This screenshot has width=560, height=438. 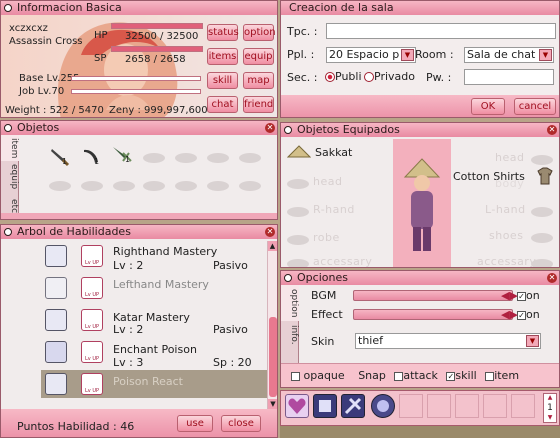 I want to click on cancel-button: cancel, so click(x=535, y=106).